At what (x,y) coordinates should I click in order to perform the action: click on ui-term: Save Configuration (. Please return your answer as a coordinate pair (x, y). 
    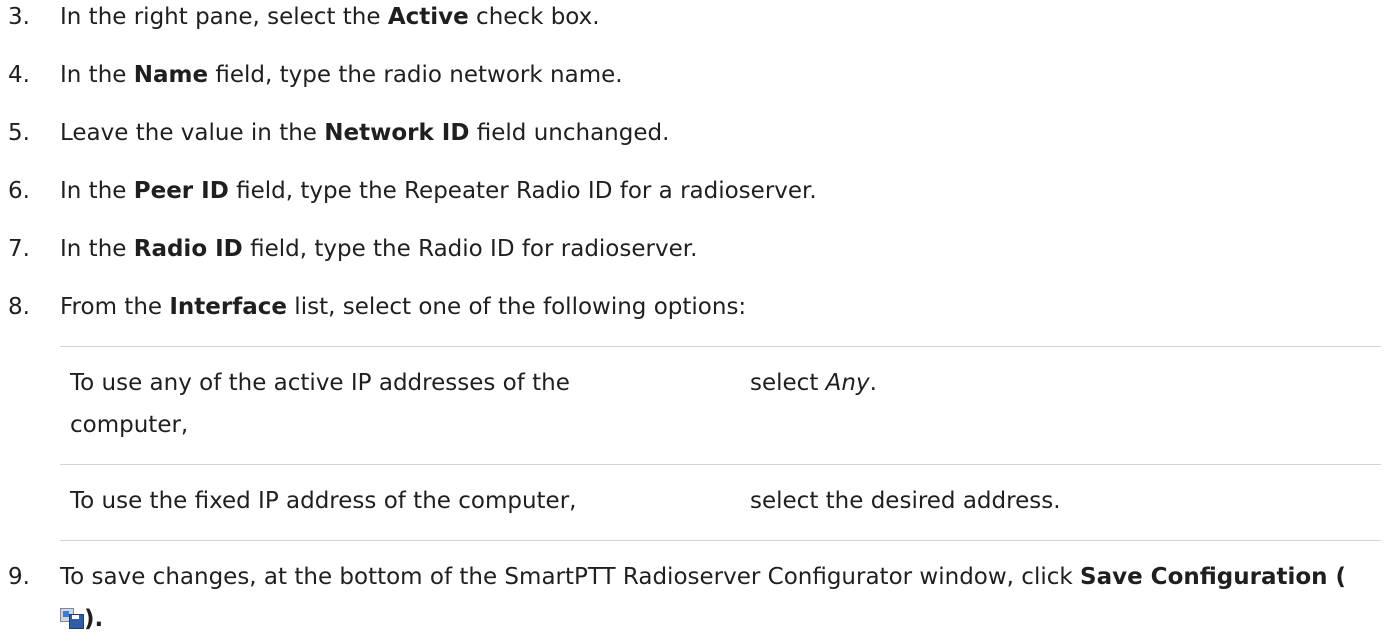
    Looking at the image, I should click on (1213, 577).